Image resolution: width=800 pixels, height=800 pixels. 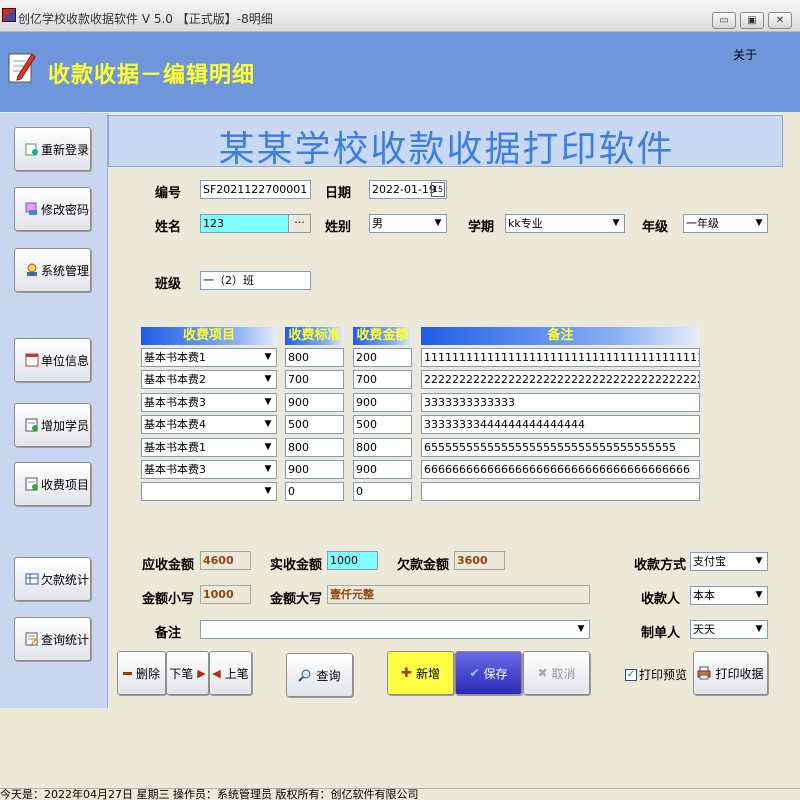 I want to click on print-button: 打印收据, so click(x=730, y=673).